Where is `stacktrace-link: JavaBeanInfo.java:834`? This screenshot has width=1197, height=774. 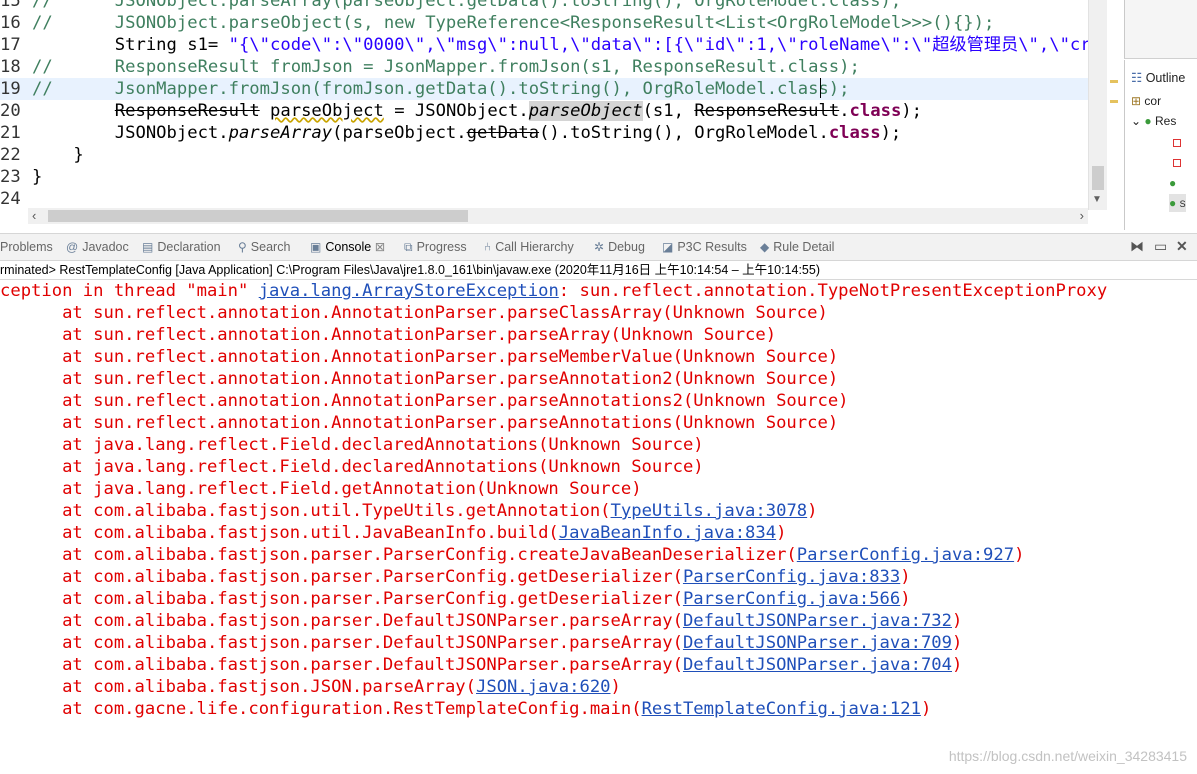
stacktrace-link: JavaBeanInfo.java:834 is located at coordinates (667, 533).